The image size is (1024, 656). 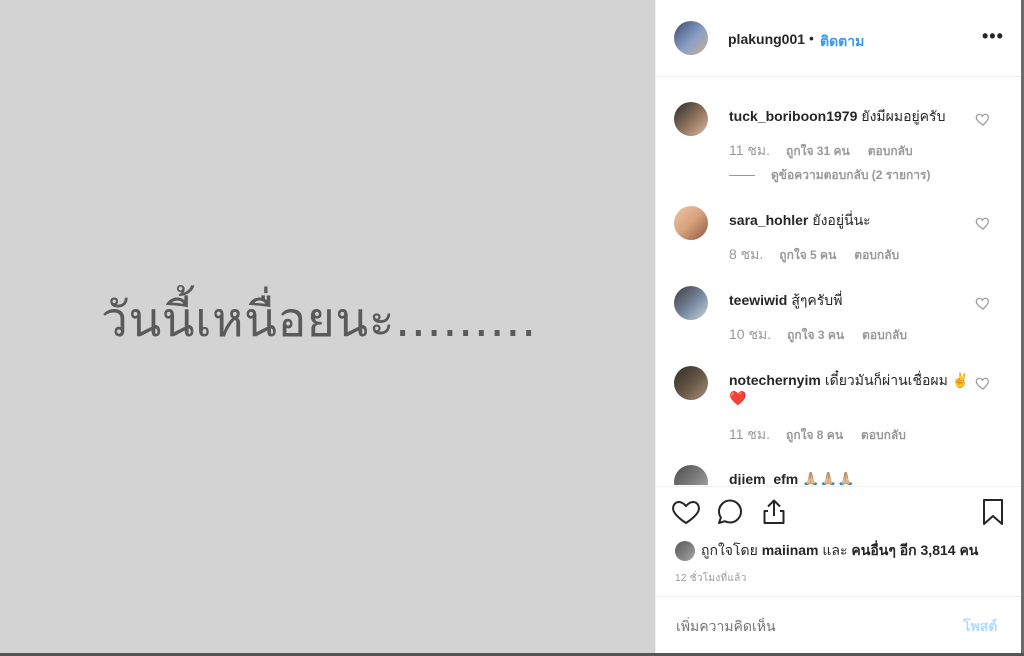 I want to click on view-replies-button: ดูข้อความตอบกลับ (2 รายการ), so click(x=829, y=175).